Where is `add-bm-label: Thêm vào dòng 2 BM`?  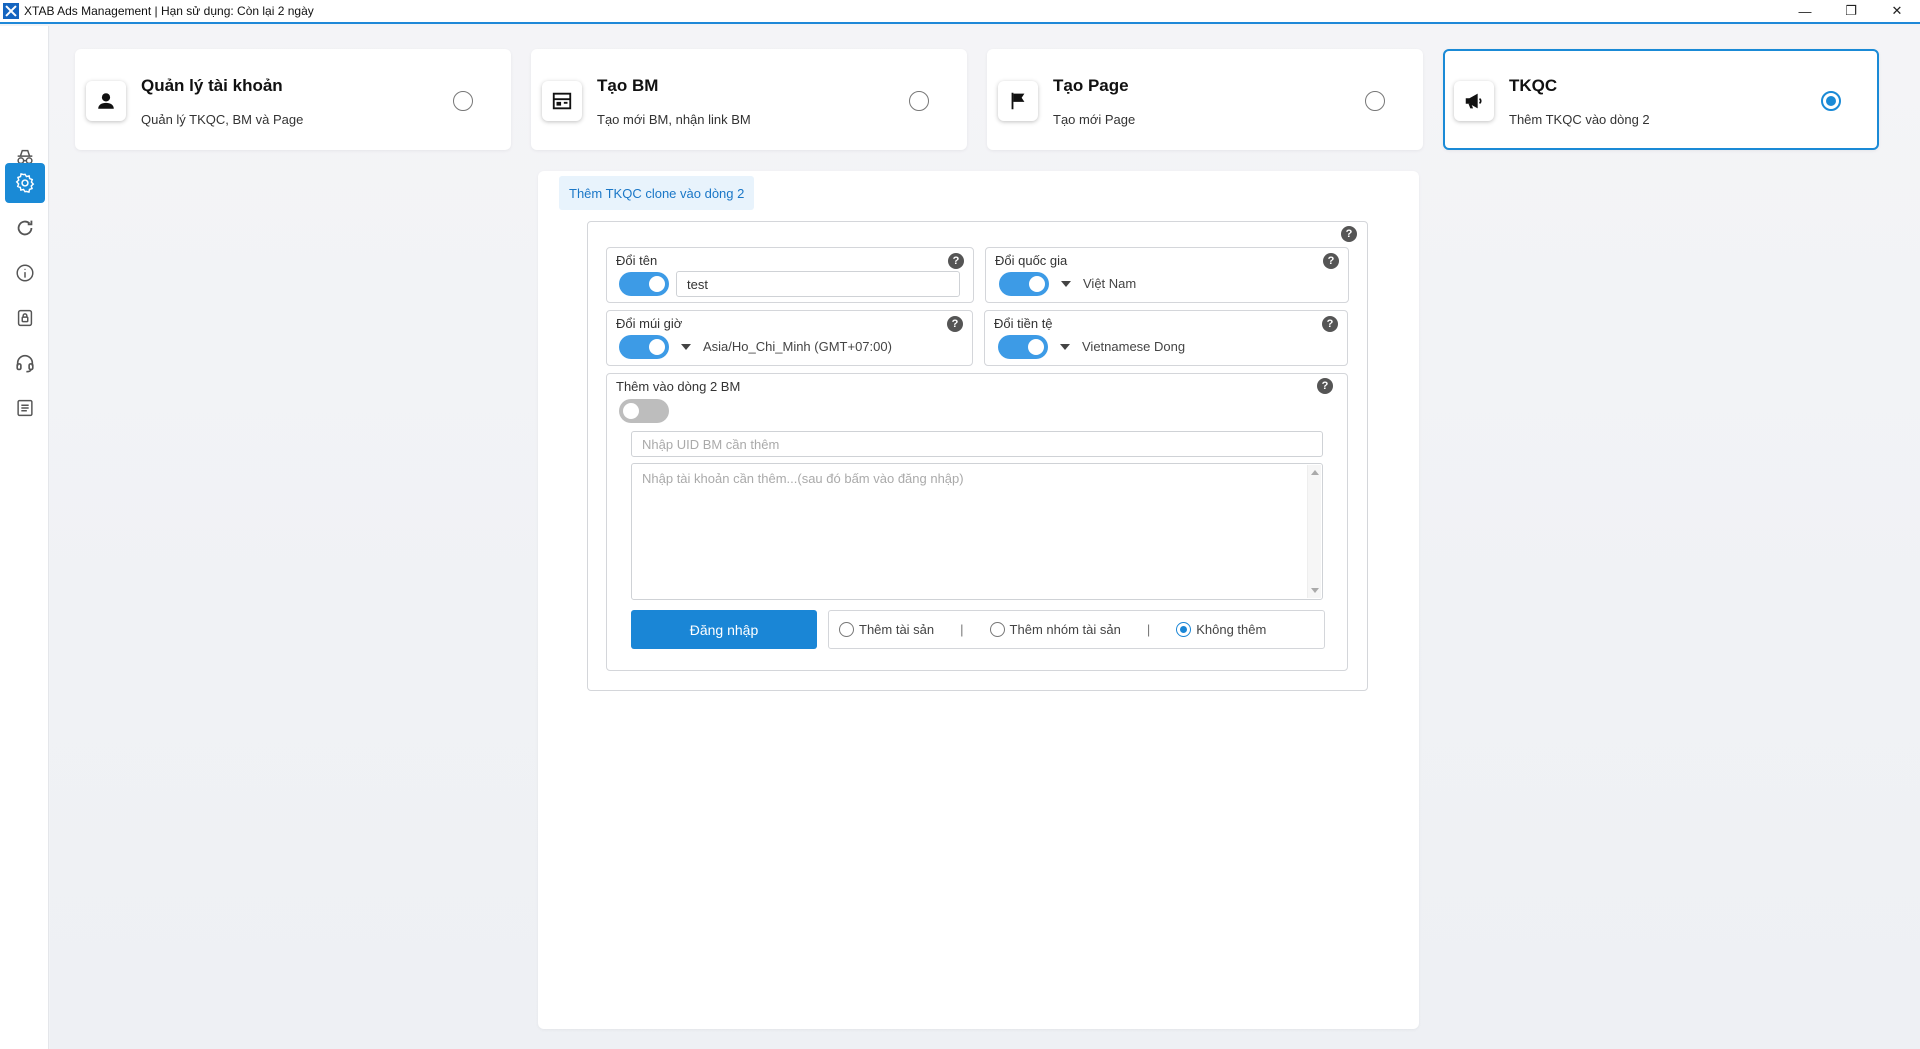 add-bm-label: Thêm vào dòng 2 BM is located at coordinates (678, 386).